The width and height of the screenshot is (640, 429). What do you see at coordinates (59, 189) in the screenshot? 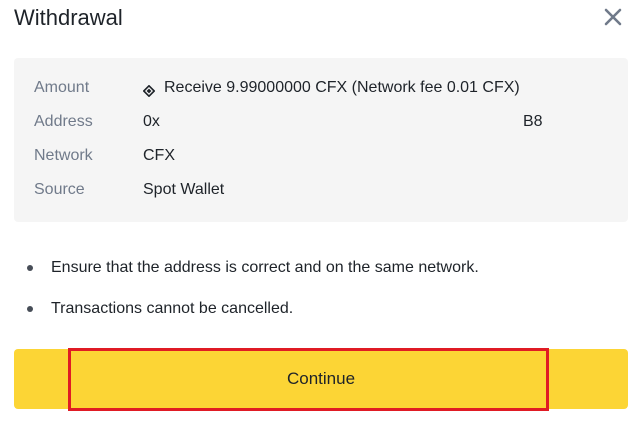
I see `source-label: Source` at bounding box center [59, 189].